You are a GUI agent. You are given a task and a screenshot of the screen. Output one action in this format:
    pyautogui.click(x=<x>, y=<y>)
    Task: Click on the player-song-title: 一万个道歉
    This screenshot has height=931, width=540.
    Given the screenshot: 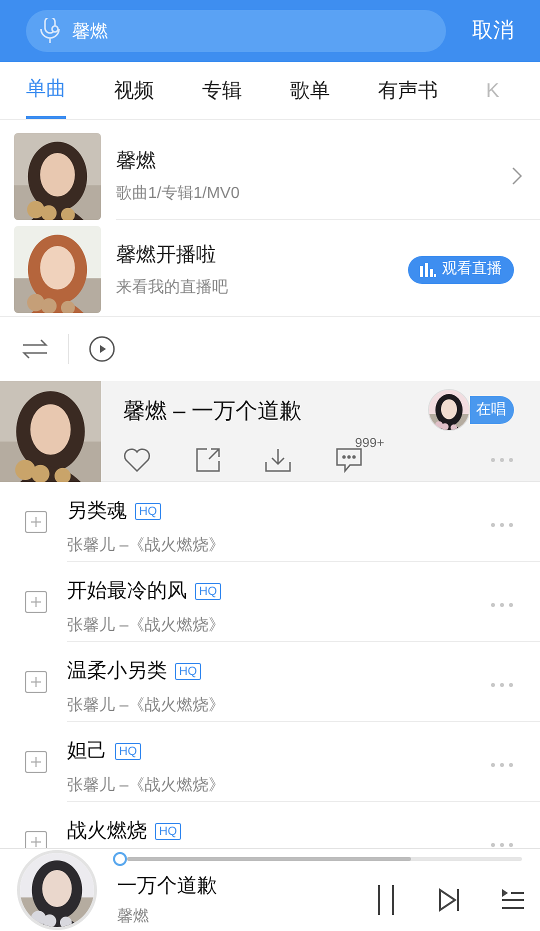 What is the action you would take?
    pyautogui.click(x=167, y=886)
    